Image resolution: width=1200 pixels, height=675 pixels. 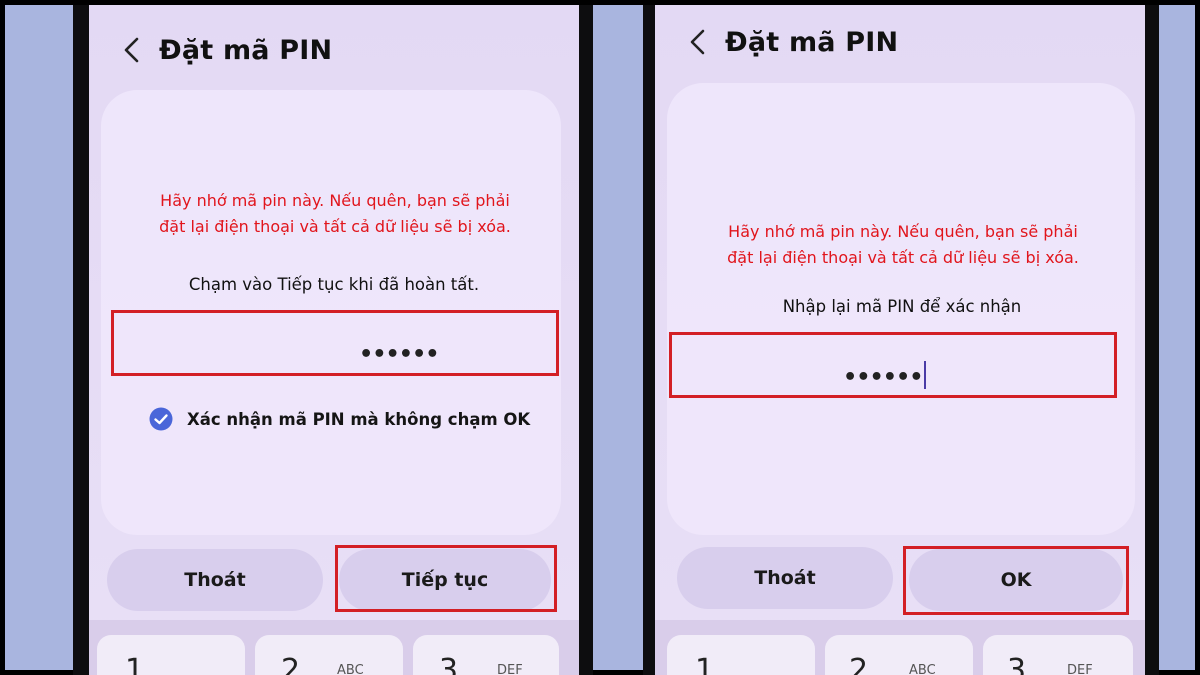 I want to click on highlight-box-ok, so click(x=1016, y=580).